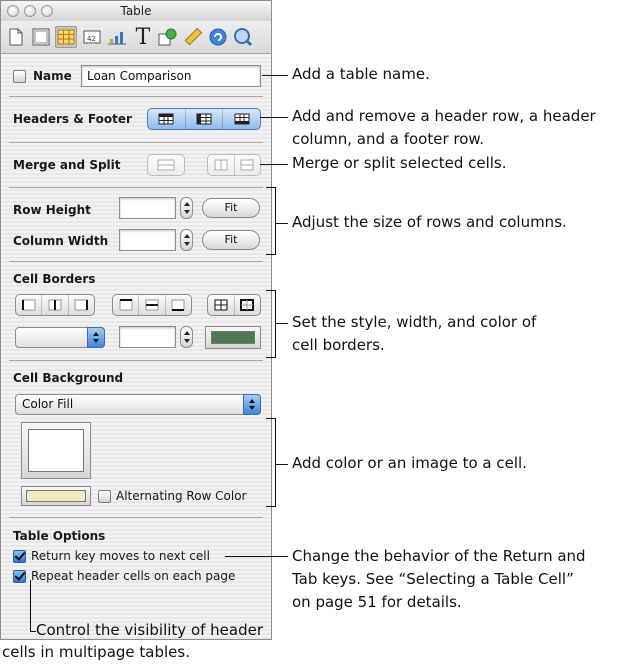 The image size is (627, 664). What do you see at coordinates (241, 119) in the screenshot?
I see `footer-row-button` at bounding box center [241, 119].